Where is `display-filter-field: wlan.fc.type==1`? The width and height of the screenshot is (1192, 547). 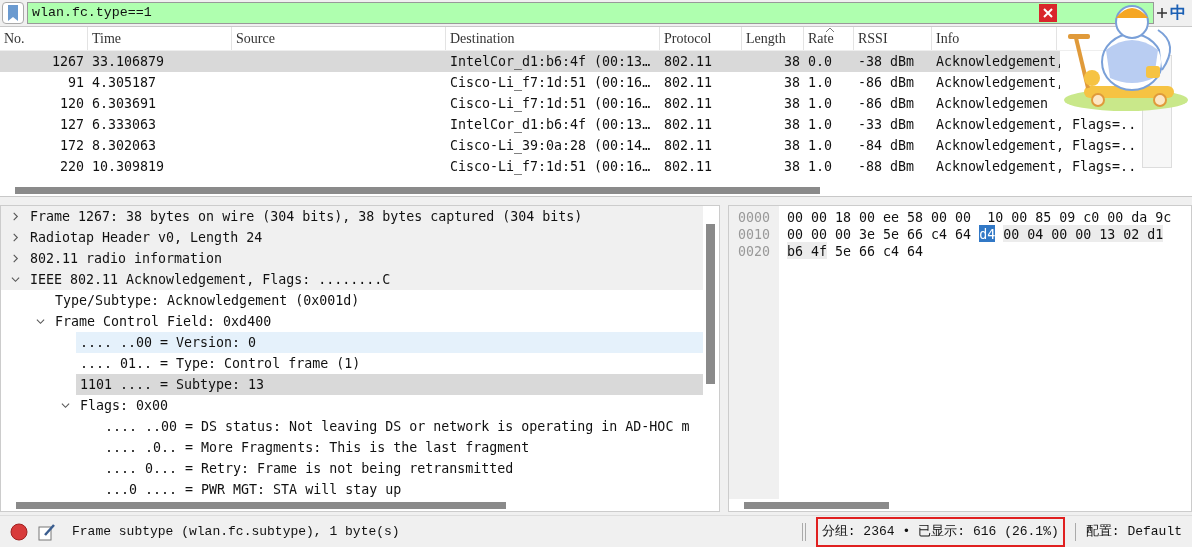 display-filter-field: wlan.fc.type==1 is located at coordinates (590, 13).